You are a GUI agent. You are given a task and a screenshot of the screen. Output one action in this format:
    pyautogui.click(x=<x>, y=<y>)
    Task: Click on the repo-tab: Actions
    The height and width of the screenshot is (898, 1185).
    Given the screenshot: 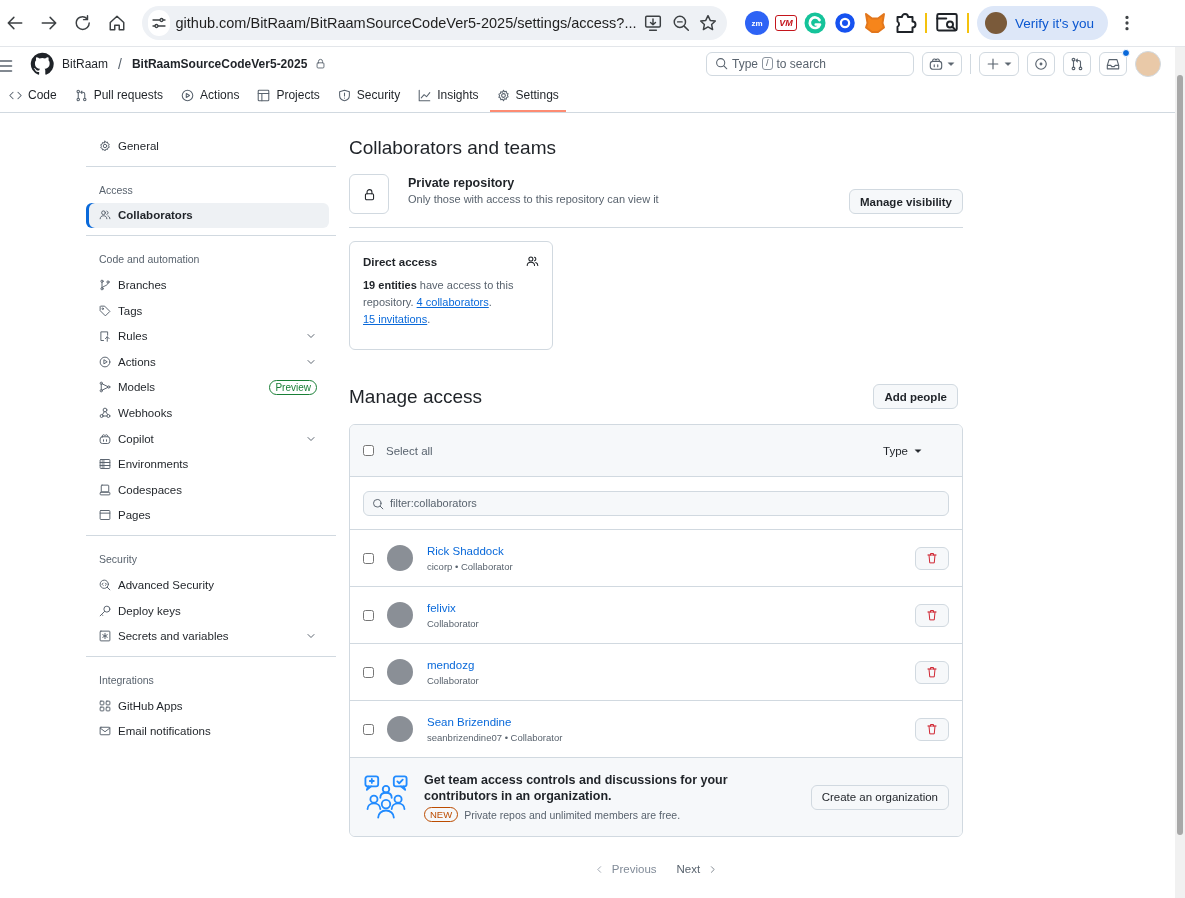 What is the action you would take?
    pyautogui.click(x=210, y=96)
    